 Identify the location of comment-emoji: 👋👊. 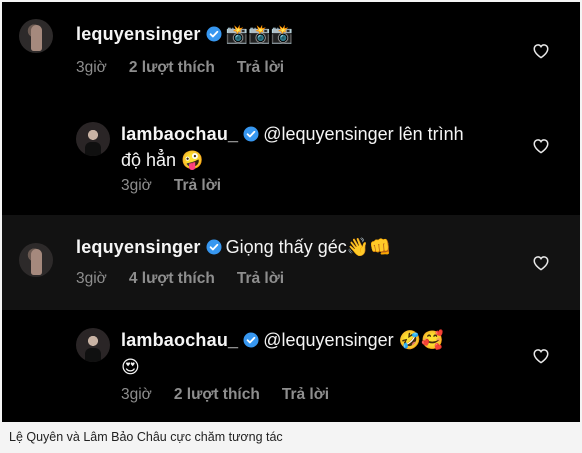
(369, 247).